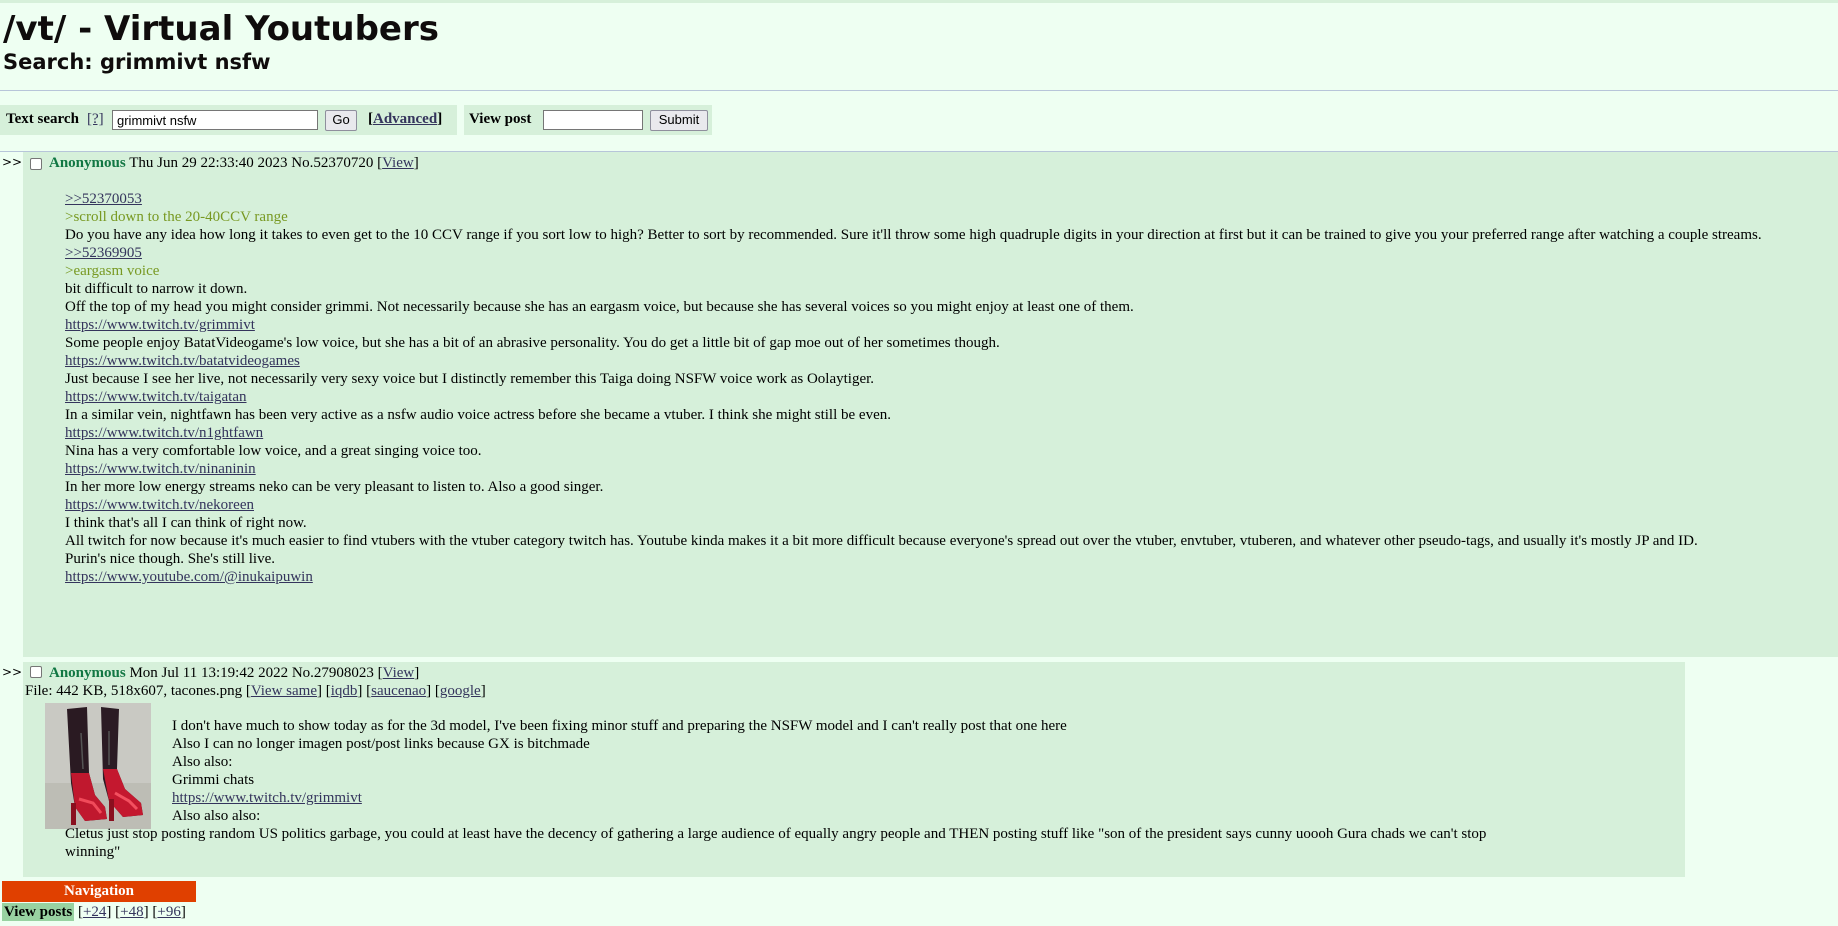 This screenshot has width=1838, height=926. Describe the element at coordinates (925, 361) in the screenshot. I see `external-link: https://www.twitch.tv/batatvideogames` at that location.